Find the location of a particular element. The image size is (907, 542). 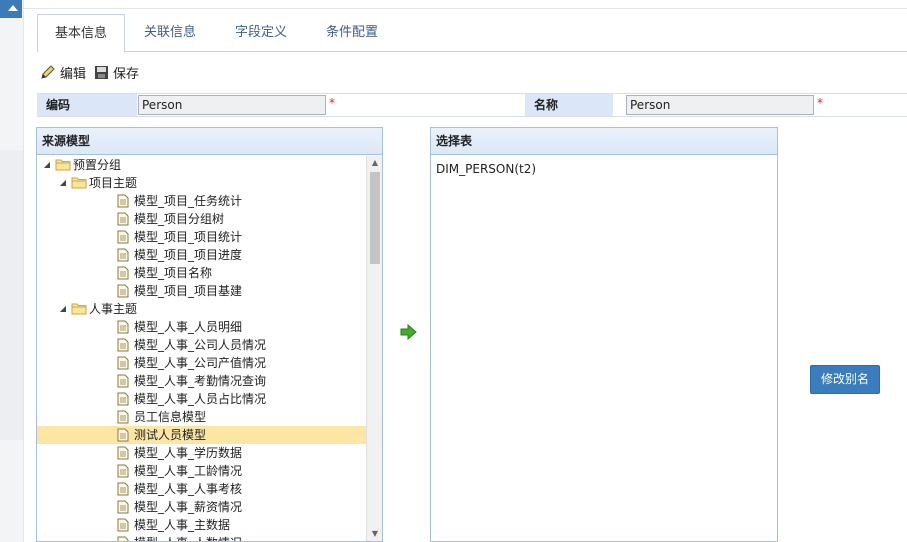

tree-item: 模型_项目名称 is located at coordinates (202, 273).